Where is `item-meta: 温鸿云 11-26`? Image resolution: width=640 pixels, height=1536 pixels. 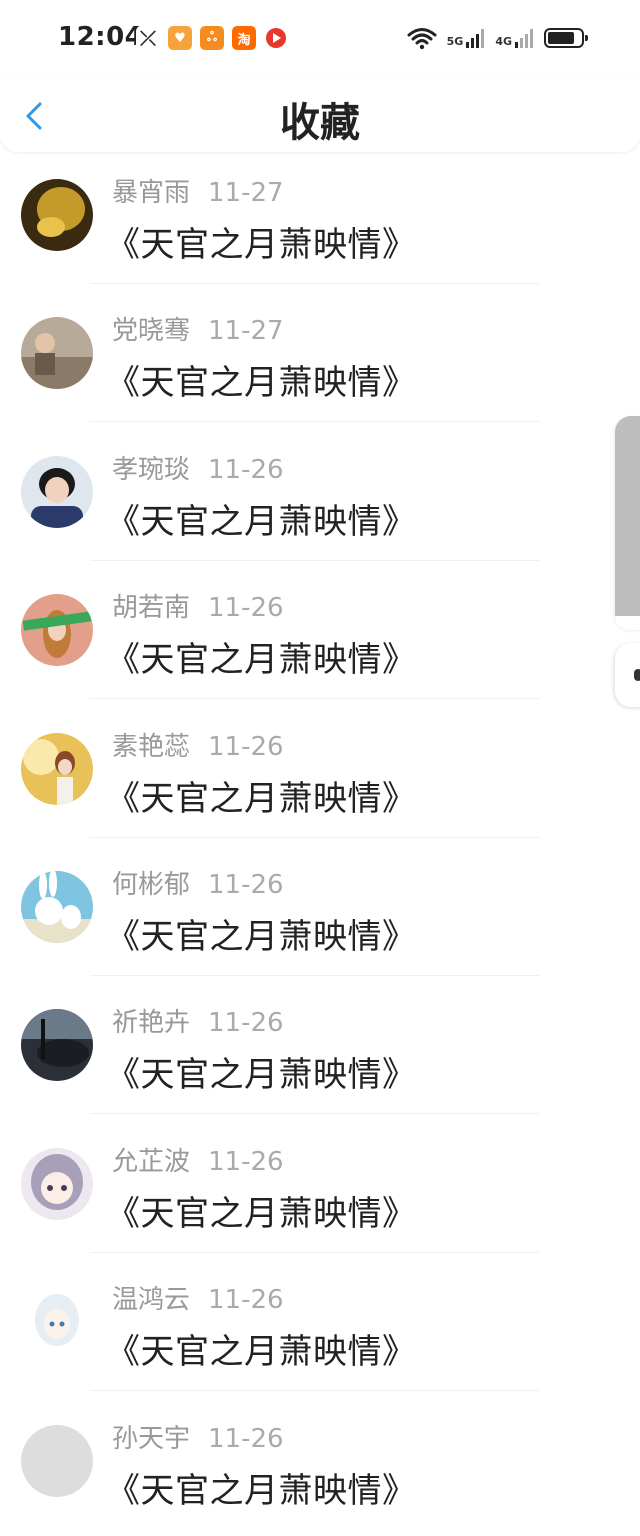
item-meta: 温鸿云 11-26 is located at coordinates (198, 1297).